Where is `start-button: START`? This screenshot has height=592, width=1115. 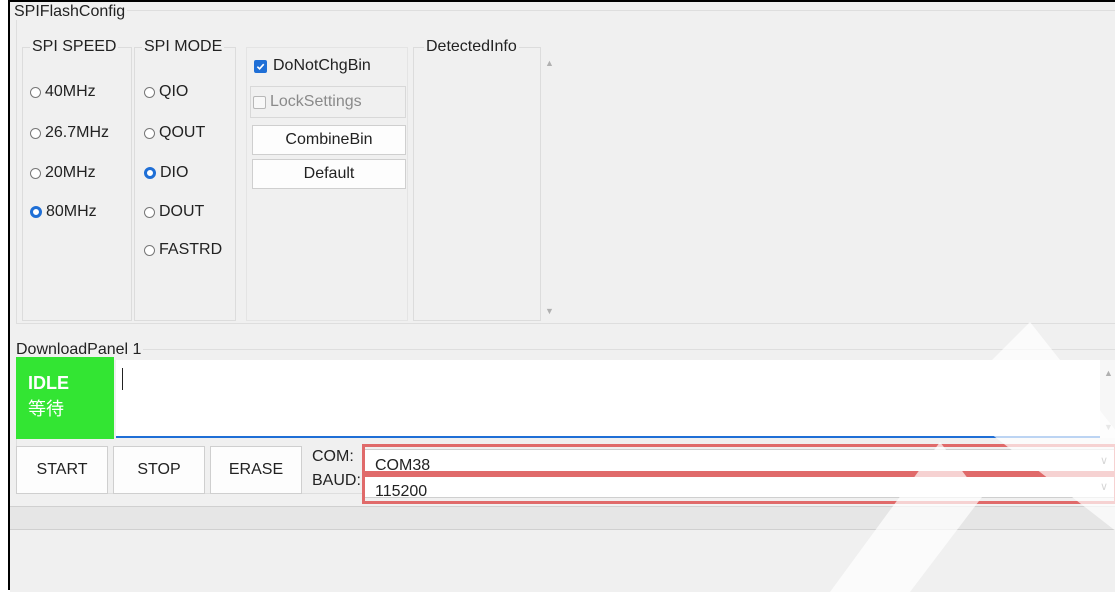 start-button: START is located at coordinates (62, 470).